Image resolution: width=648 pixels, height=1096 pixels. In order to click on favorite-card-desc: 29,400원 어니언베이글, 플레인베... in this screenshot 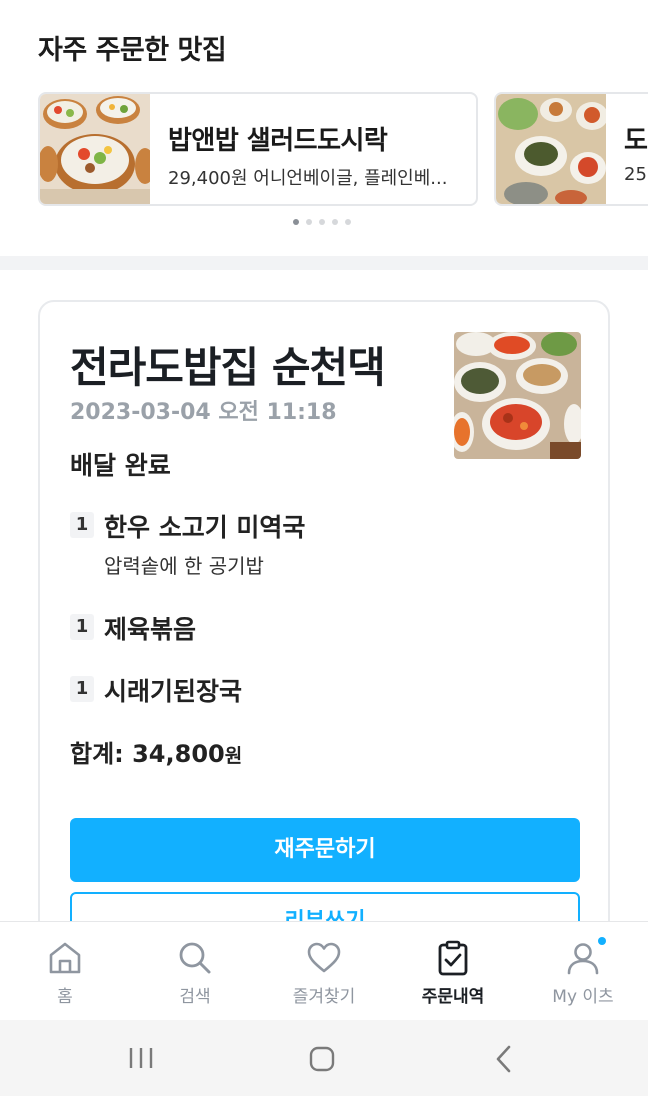, I will do `click(308, 178)`.